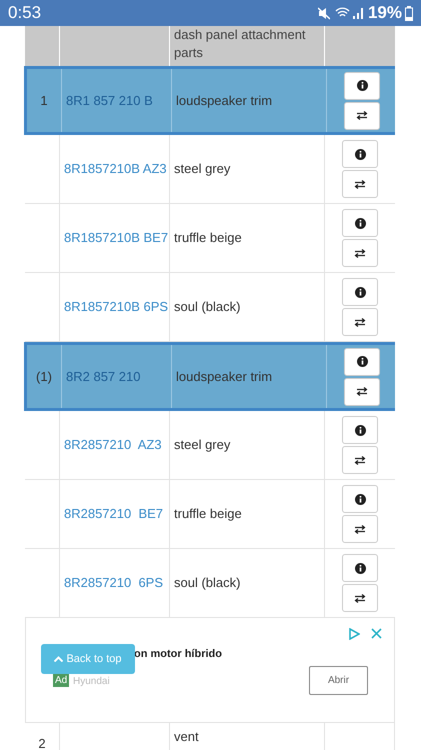  I want to click on part-number-link: 8R1 857 210 B, so click(109, 100).